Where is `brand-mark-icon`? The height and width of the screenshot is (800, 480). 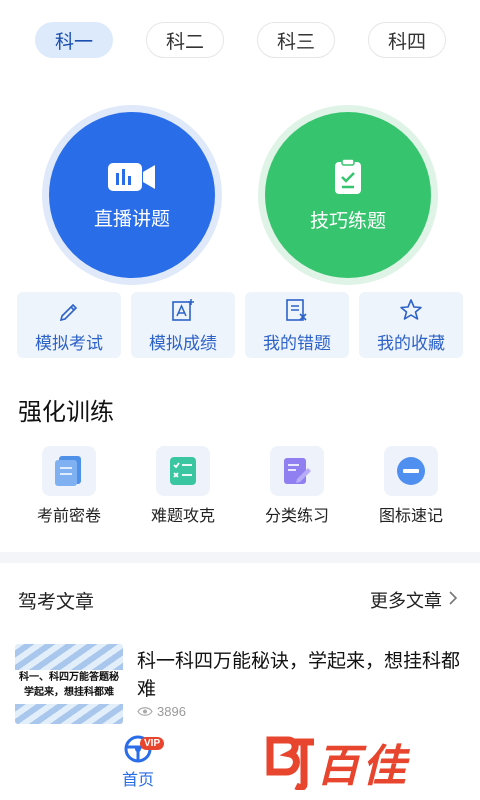 brand-mark-icon is located at coordinates (290, 763).